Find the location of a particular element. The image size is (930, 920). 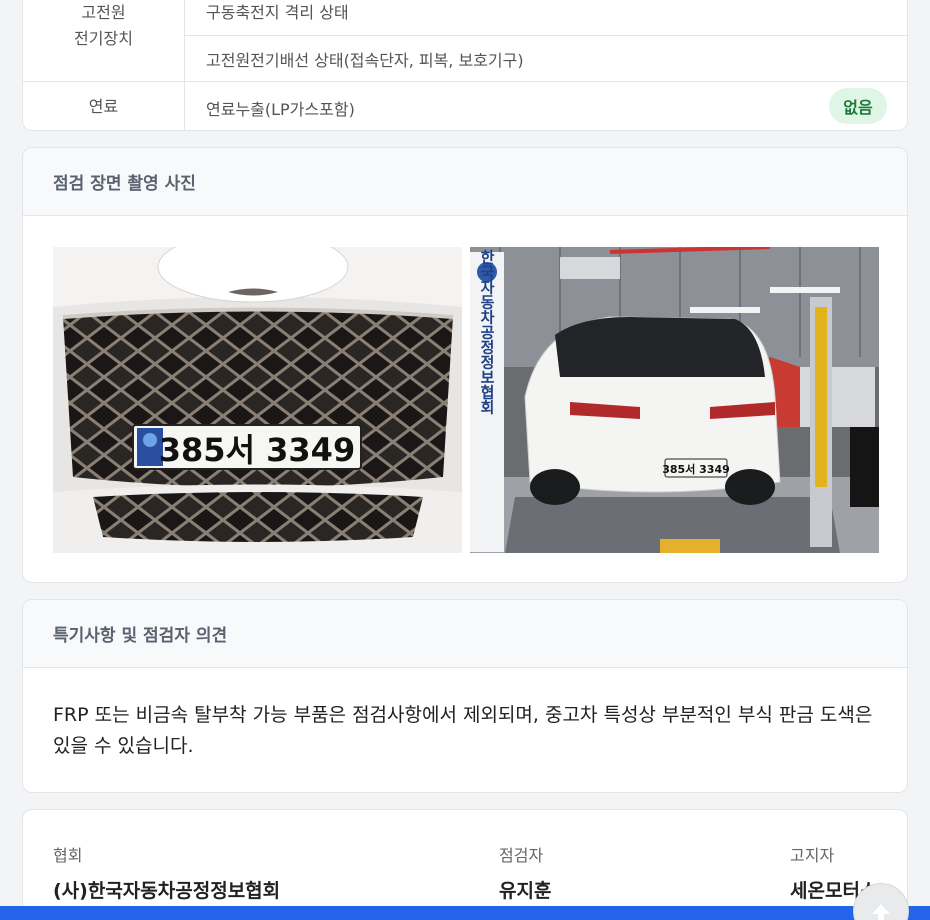

association-value: (사)한국자동차공정정보협회 is located at coordinates (167, 891).